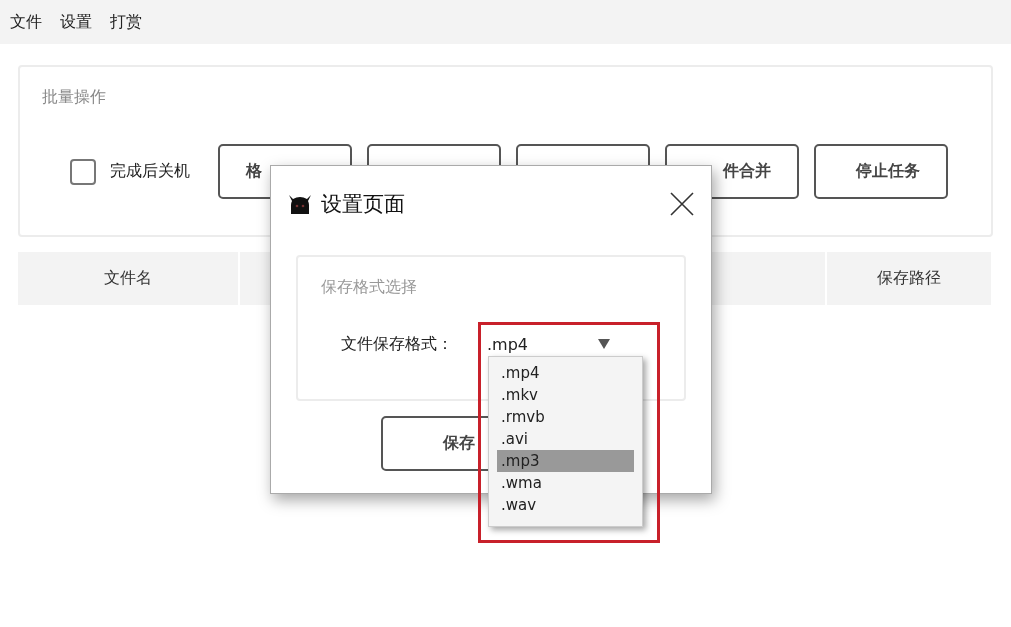 The width and height of the screenshot is (1011, 627). I want to click on column-header: 保存路径, so click(908, 278).